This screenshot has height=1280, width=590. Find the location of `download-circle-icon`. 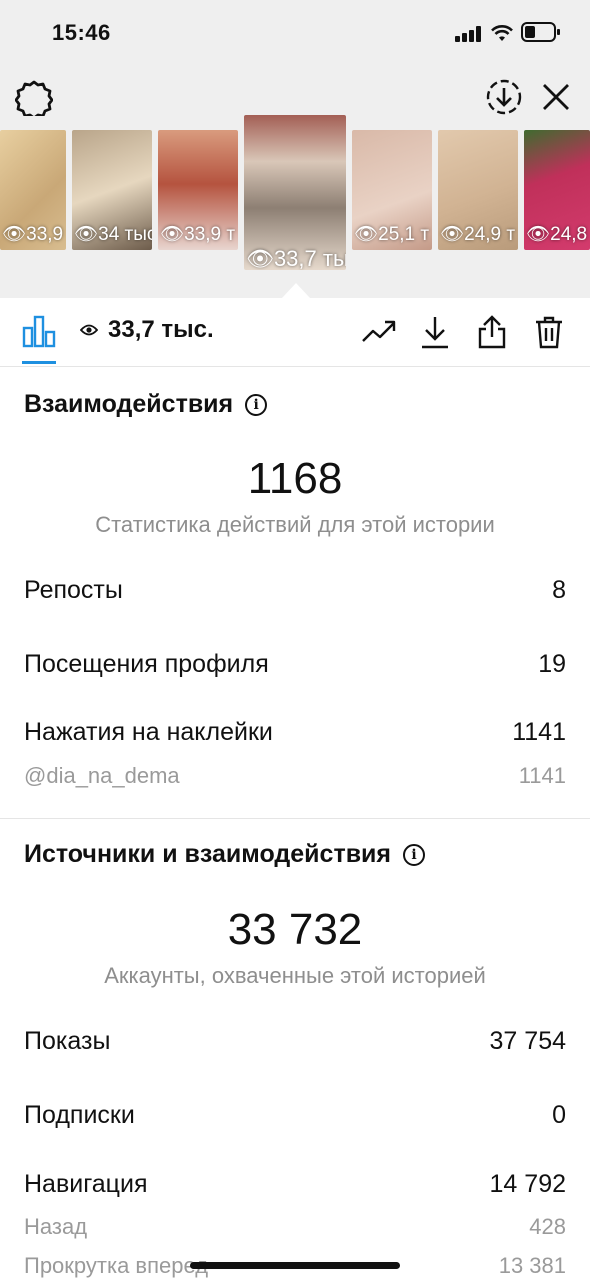

download-circle-icon is located at coordinates (504, 97).